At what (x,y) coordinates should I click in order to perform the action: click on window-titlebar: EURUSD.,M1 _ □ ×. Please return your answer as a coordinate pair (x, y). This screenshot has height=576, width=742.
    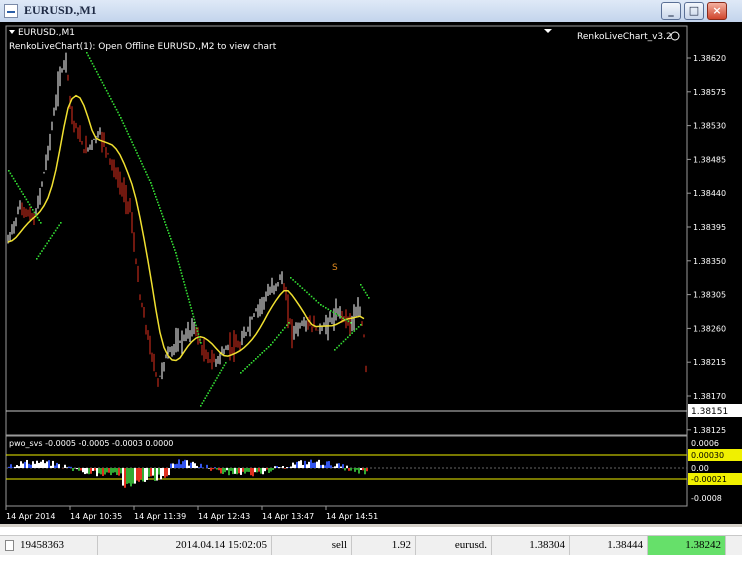
    Looking at the image, I should click on (371, 11).